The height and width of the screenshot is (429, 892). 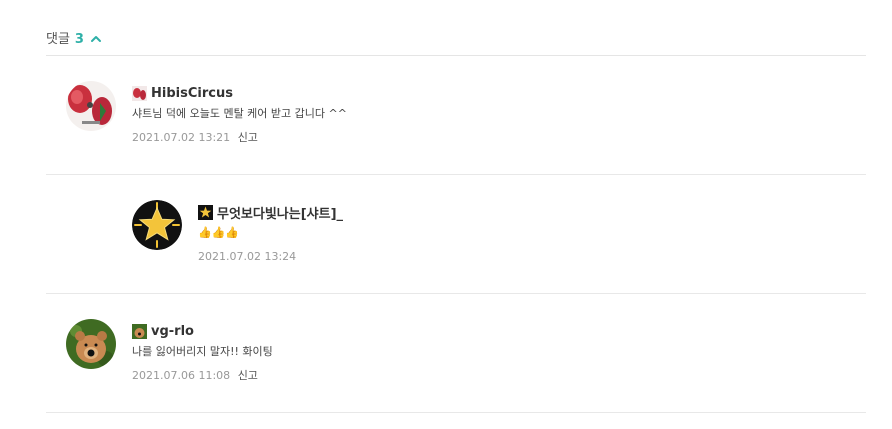 What do you see at coordinates (79, 39) in the screenshot?
I see `comments-count: 3` at bounding box center [79, 39].